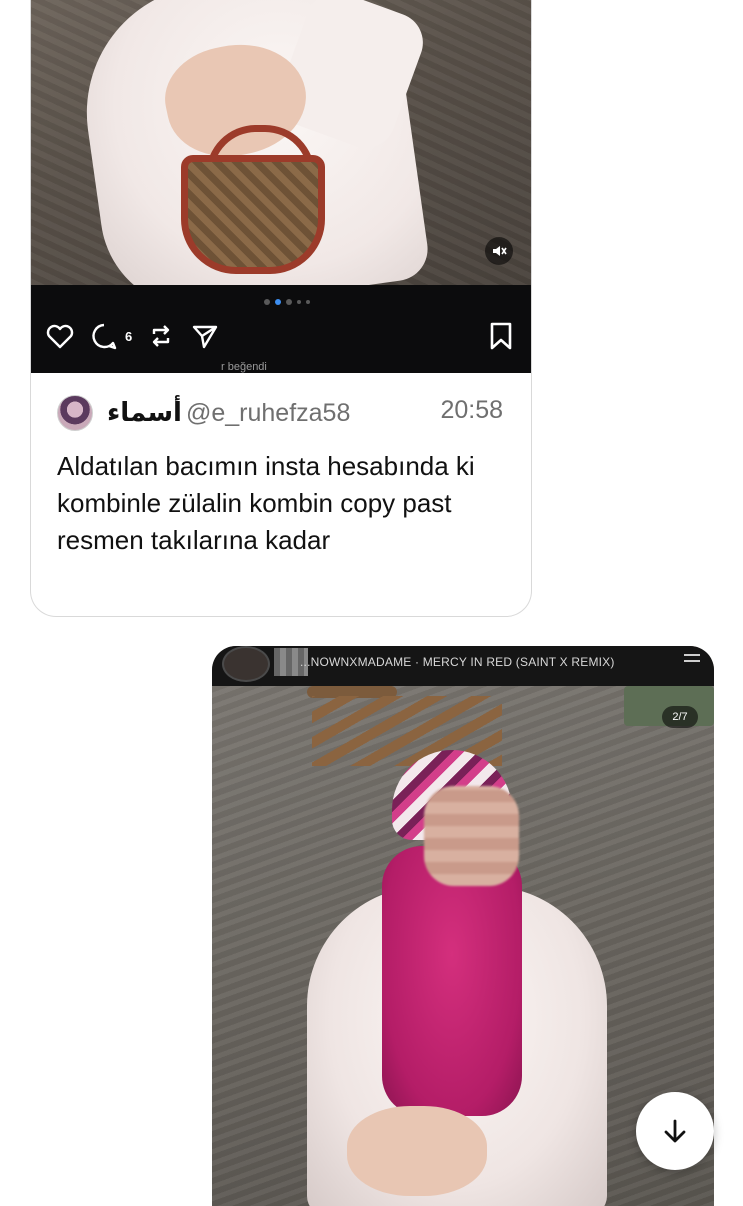 The width and height of the screenshot is (743, 1206). I want to click on handbag, so click(253, 214).